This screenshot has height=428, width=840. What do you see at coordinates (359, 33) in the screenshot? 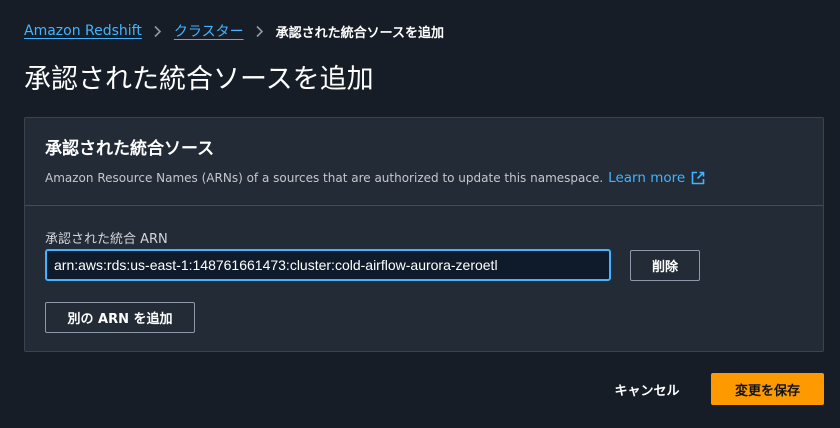
I see `breadcrumb-item-current: 承認された統合ソースを追加` at bounding box center [359, 33].